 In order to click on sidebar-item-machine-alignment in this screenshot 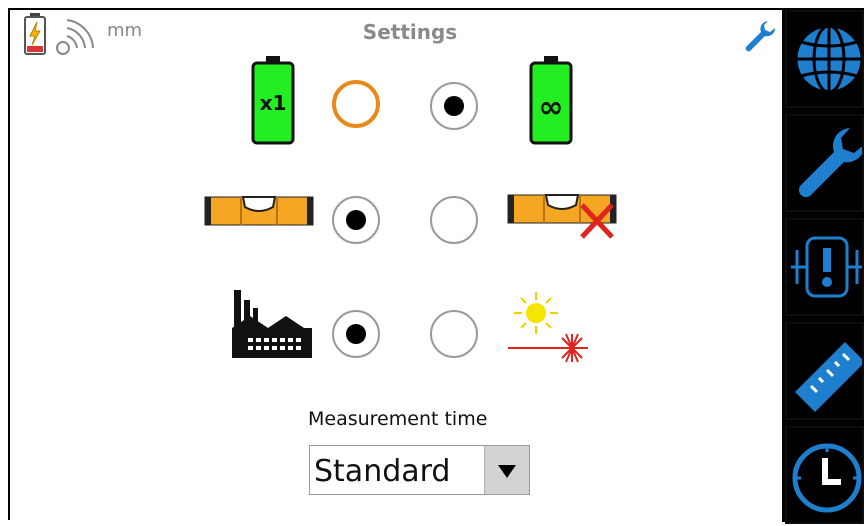, I will do `click(824, 267)`.